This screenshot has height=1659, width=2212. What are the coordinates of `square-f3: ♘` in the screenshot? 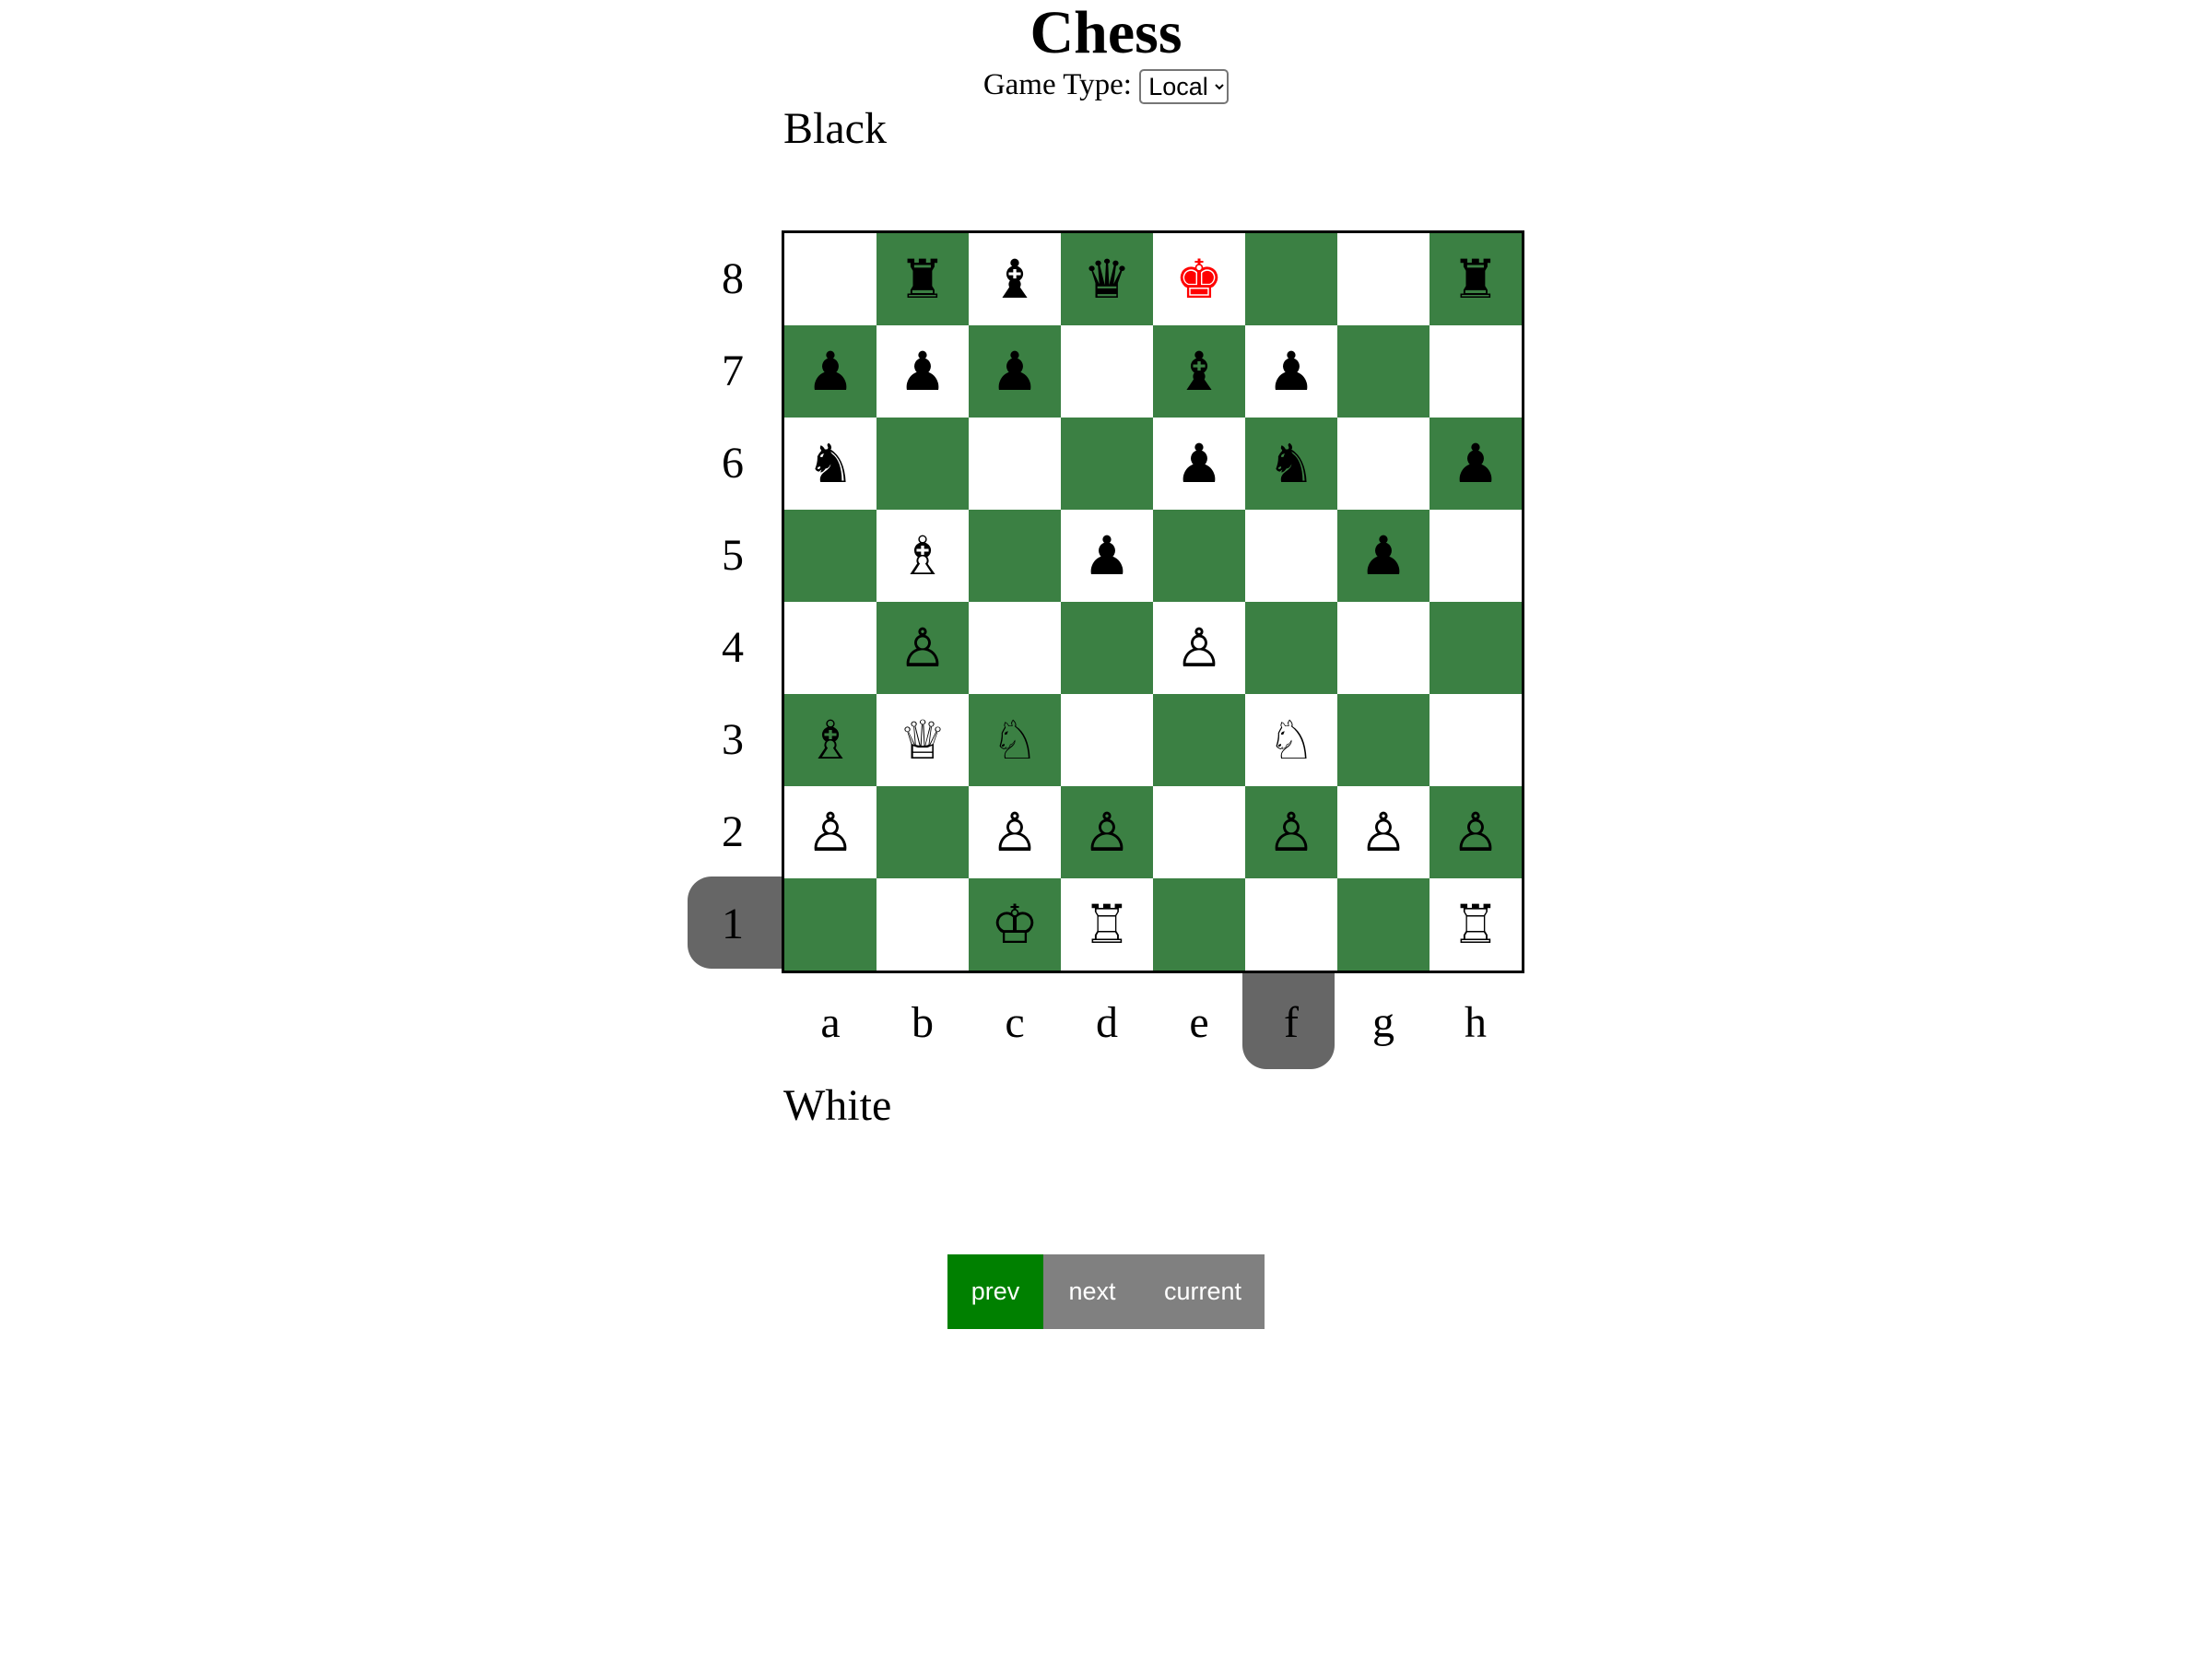 It's located at (1291, 740).